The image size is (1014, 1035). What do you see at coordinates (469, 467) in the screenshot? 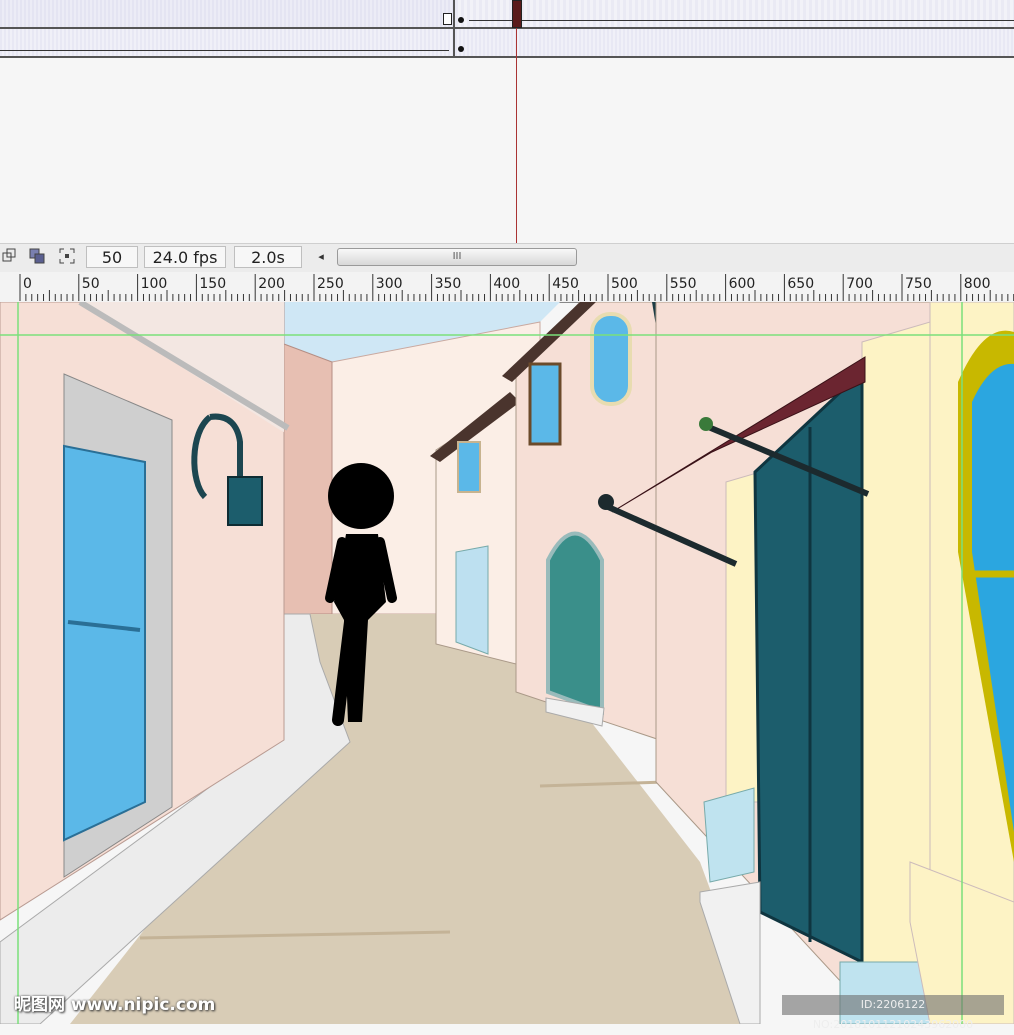
I see `mid-window` at bounding box center [469, 467].